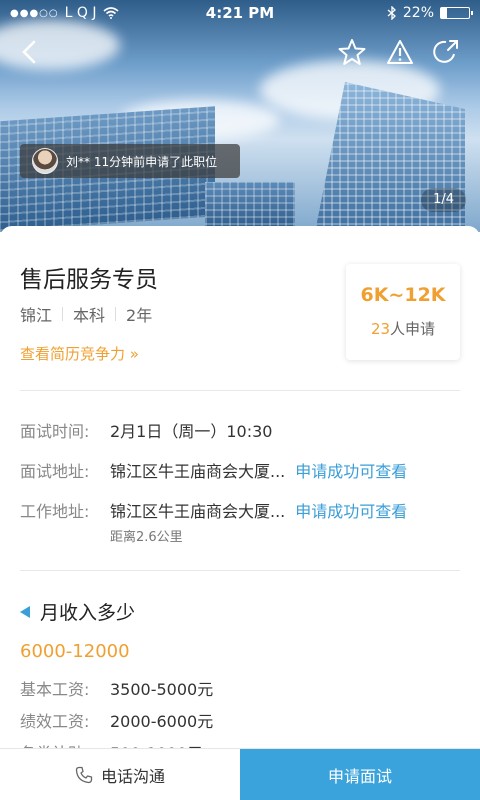 Image resolution: width=480 pixels, height=800 pixels. I want to click on pay-row: 基本工资: 3500-5000元, so click(116, 688).